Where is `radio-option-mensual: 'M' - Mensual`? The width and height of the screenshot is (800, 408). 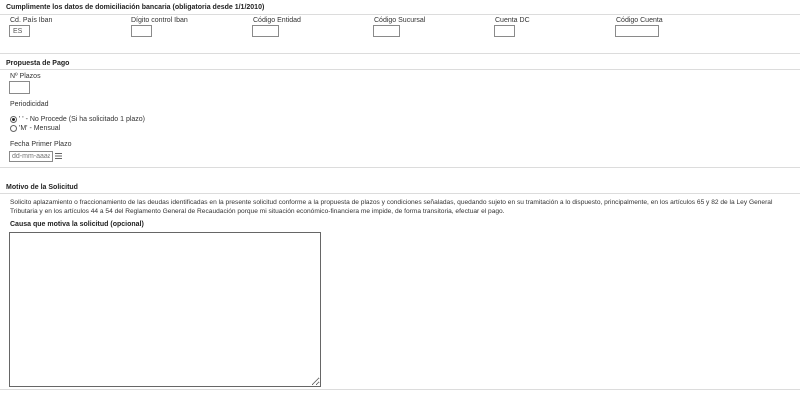 radio-option-mensual: 'M' - Mensual is located at coordinates (35, 128).